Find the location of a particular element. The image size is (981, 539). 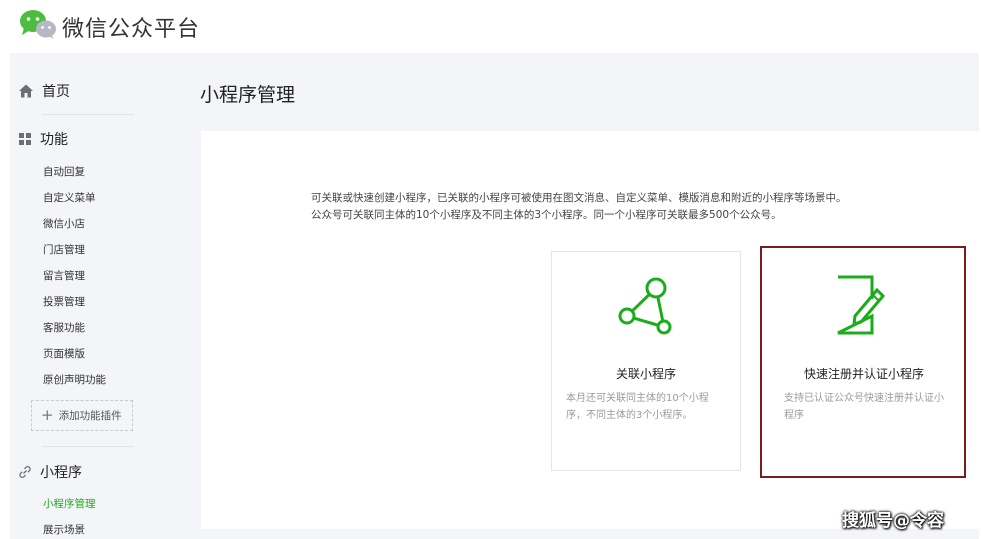

sidebar-item-home: 首页 is located at coordinates (44, 91).